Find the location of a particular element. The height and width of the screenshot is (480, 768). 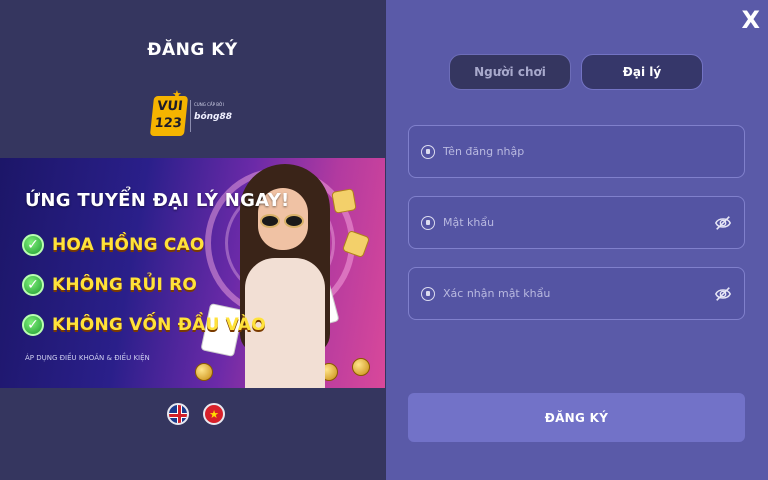

language-switcher: ★ is located at coordinates (196, 414).